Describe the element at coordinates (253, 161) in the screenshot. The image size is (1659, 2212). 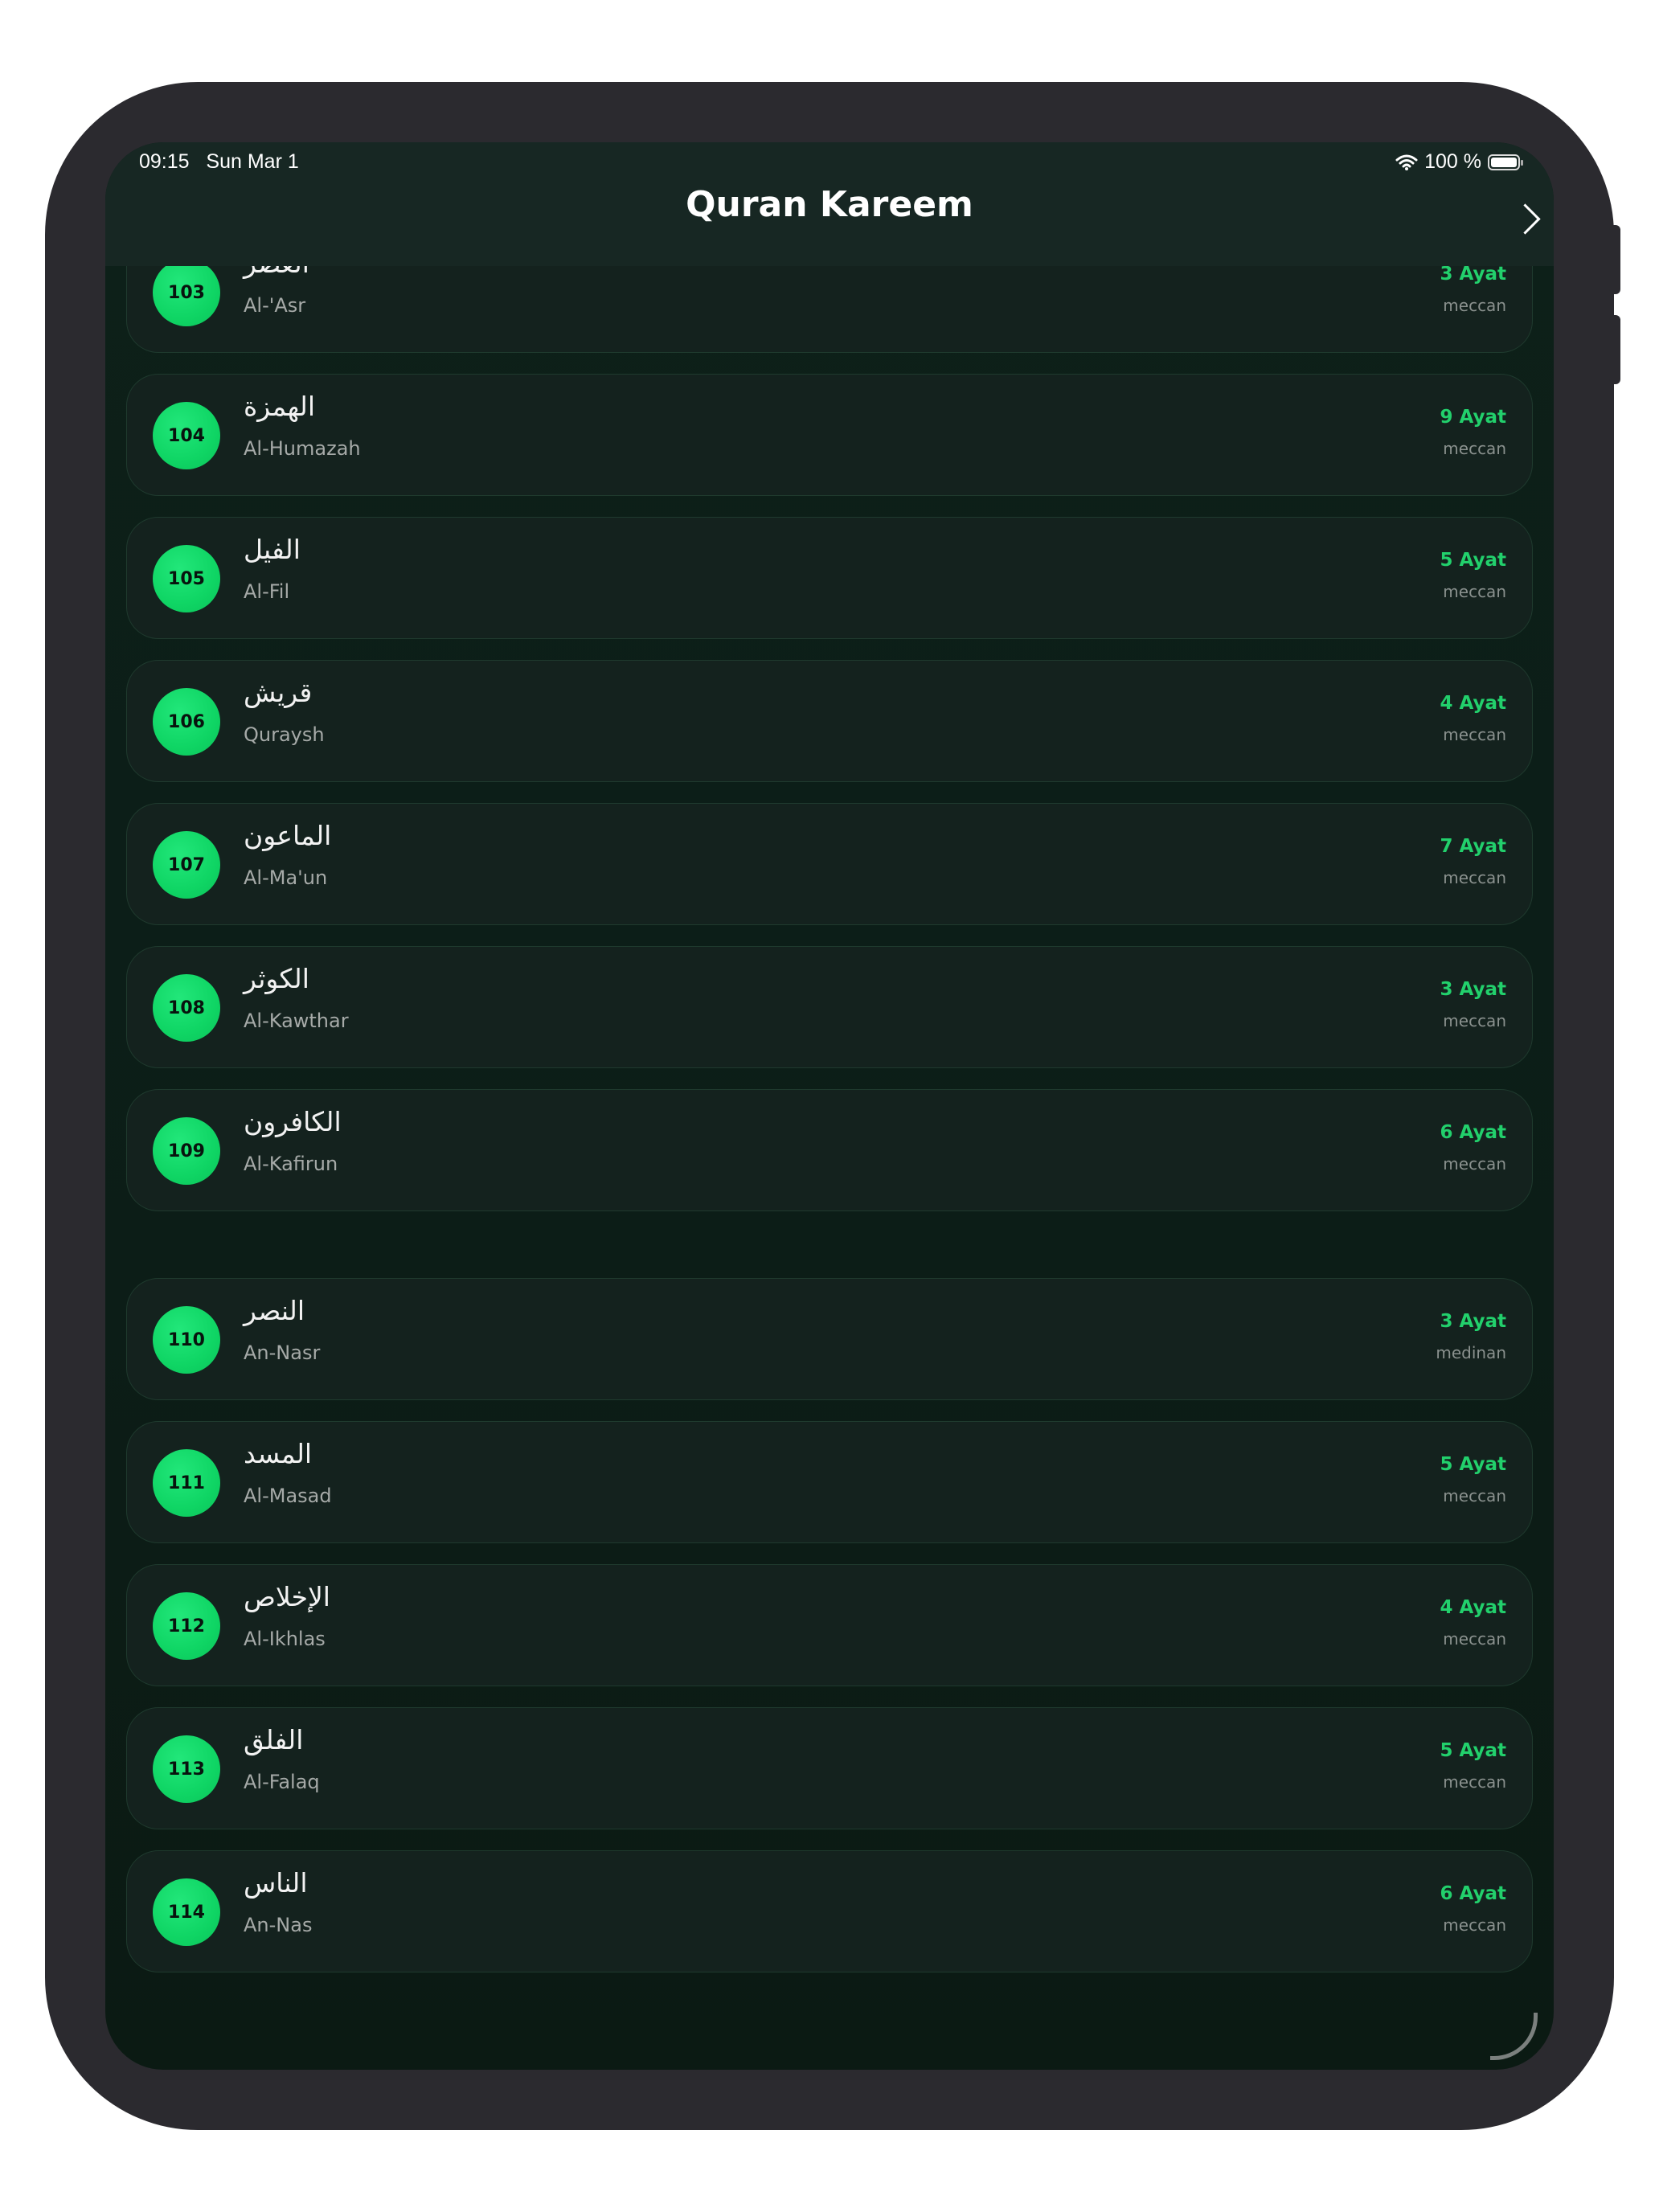
I see `status-date: Sun Mar 1` at that location.